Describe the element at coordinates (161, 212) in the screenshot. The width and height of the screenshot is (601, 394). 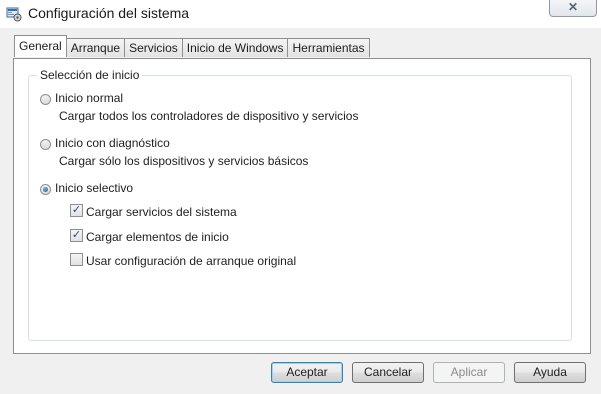
I see `checkbox-label-cargar-servicios: Cargar servicios del sistema` at that location.